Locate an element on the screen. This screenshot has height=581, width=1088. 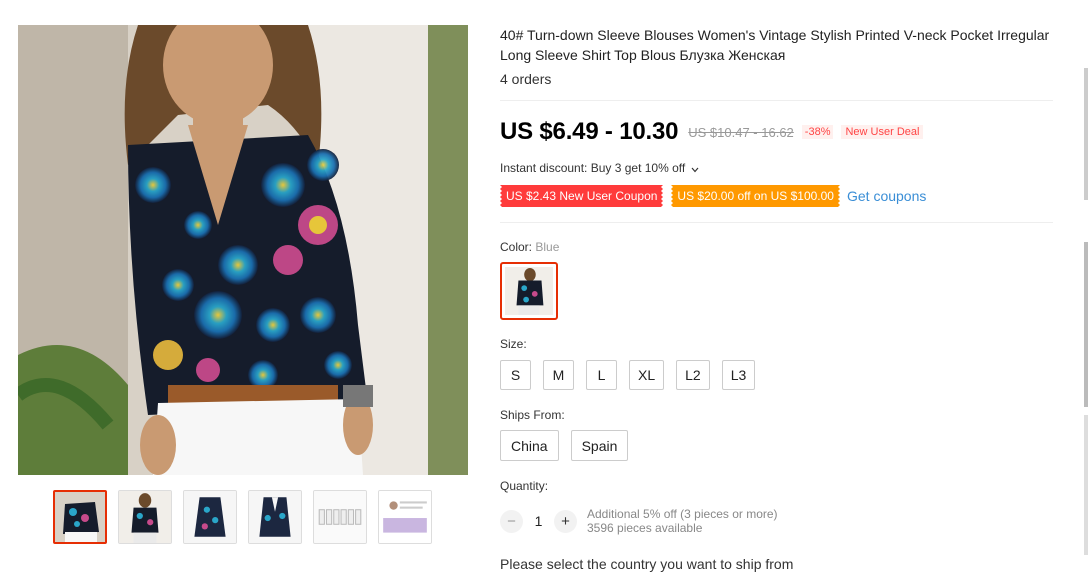
instant-discount-toggle: Instant discount: Buy 3 get 10% off is located at coordinates (599, 168).